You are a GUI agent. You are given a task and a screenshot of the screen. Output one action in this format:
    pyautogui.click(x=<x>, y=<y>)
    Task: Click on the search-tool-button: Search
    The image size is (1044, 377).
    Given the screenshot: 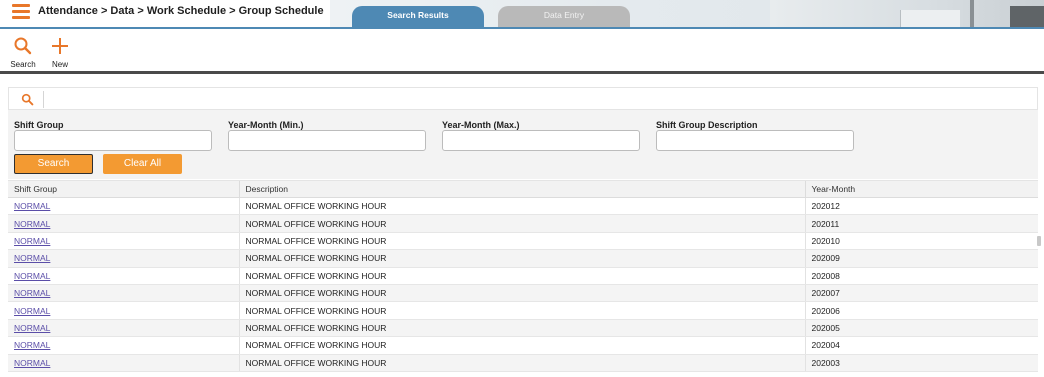 What is the action you would take?
    pyautogui.click(x=23, y=52)
    